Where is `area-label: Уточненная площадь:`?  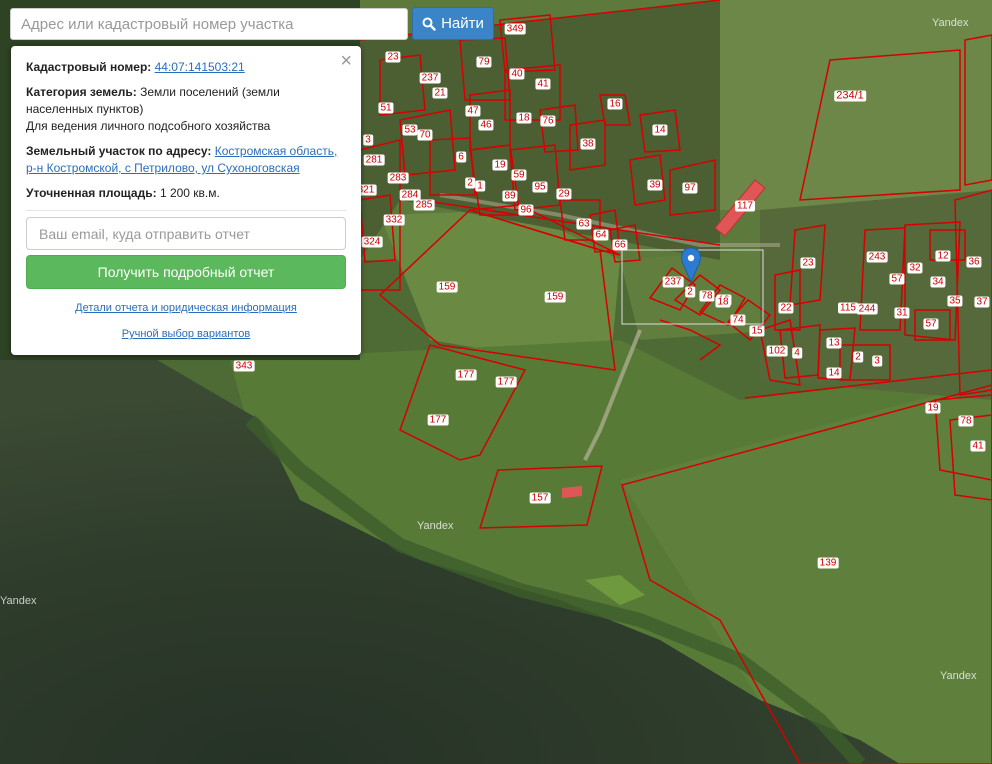
area-label: Уточненная площадь: is located at coordinates (91, 193).